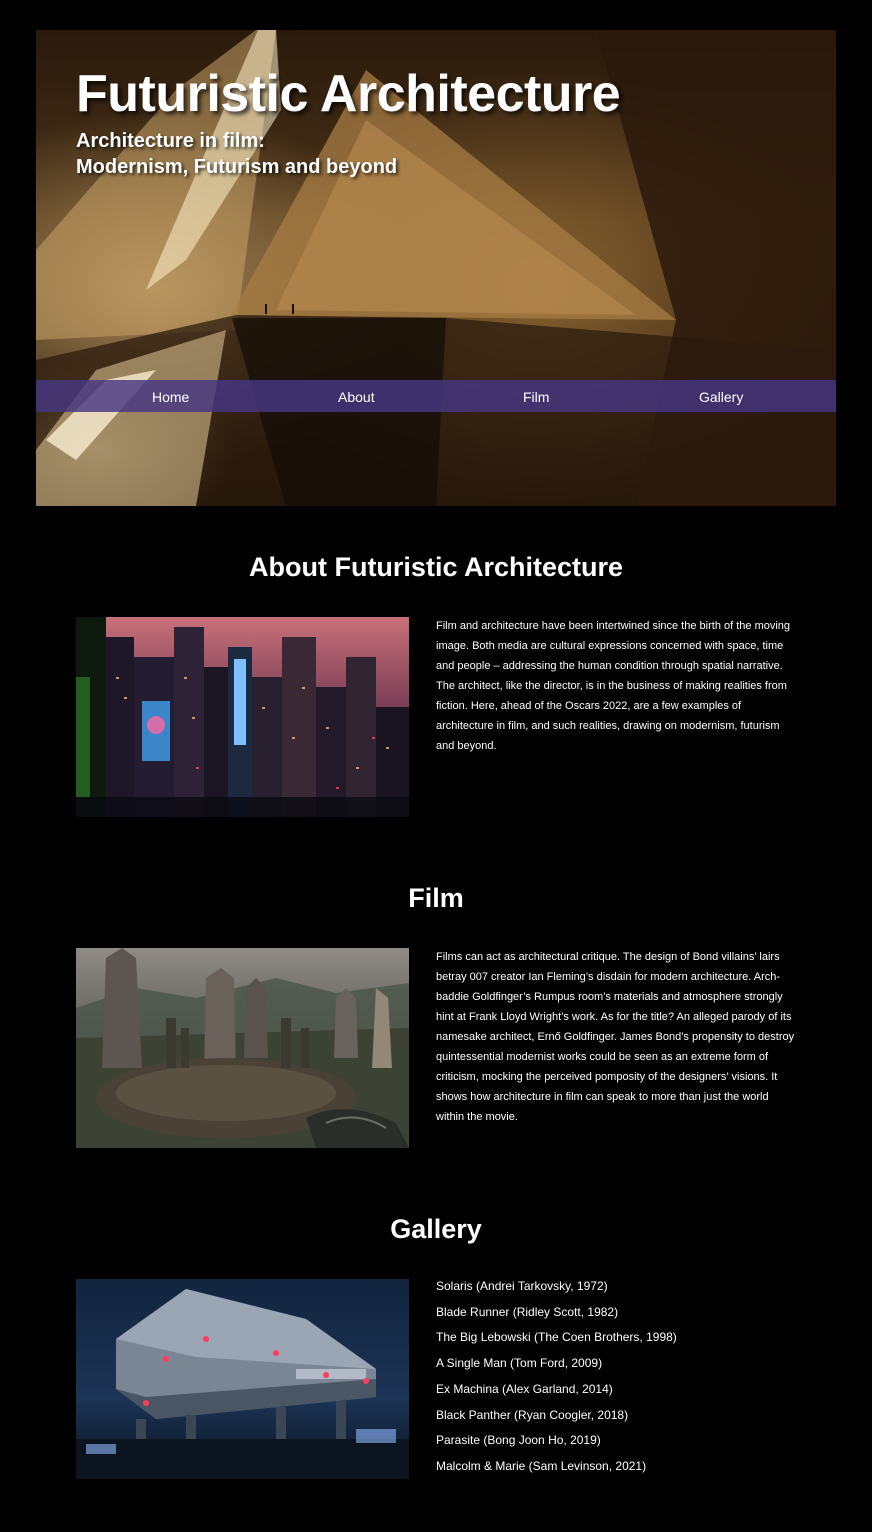 The image size is (872, 1532). What do you see at coordinates (721, 396) in the screenshot?
I see `nav-gallery-link: Gallery` at bounding box center [721, 396].